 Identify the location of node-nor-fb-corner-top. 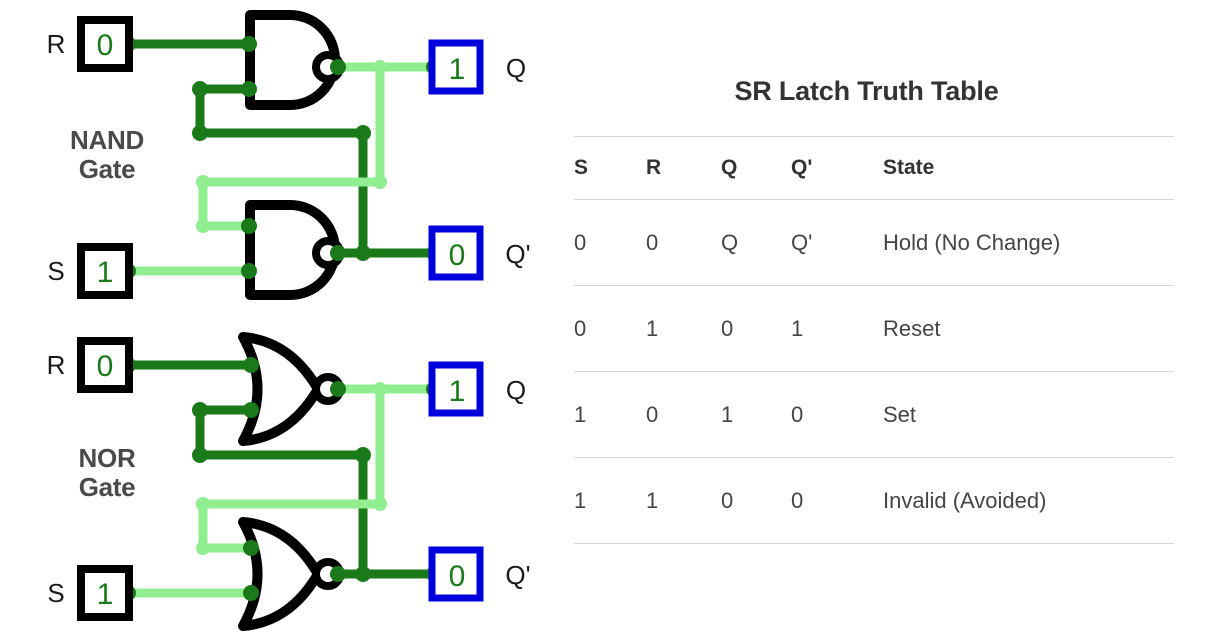
(200, 410).